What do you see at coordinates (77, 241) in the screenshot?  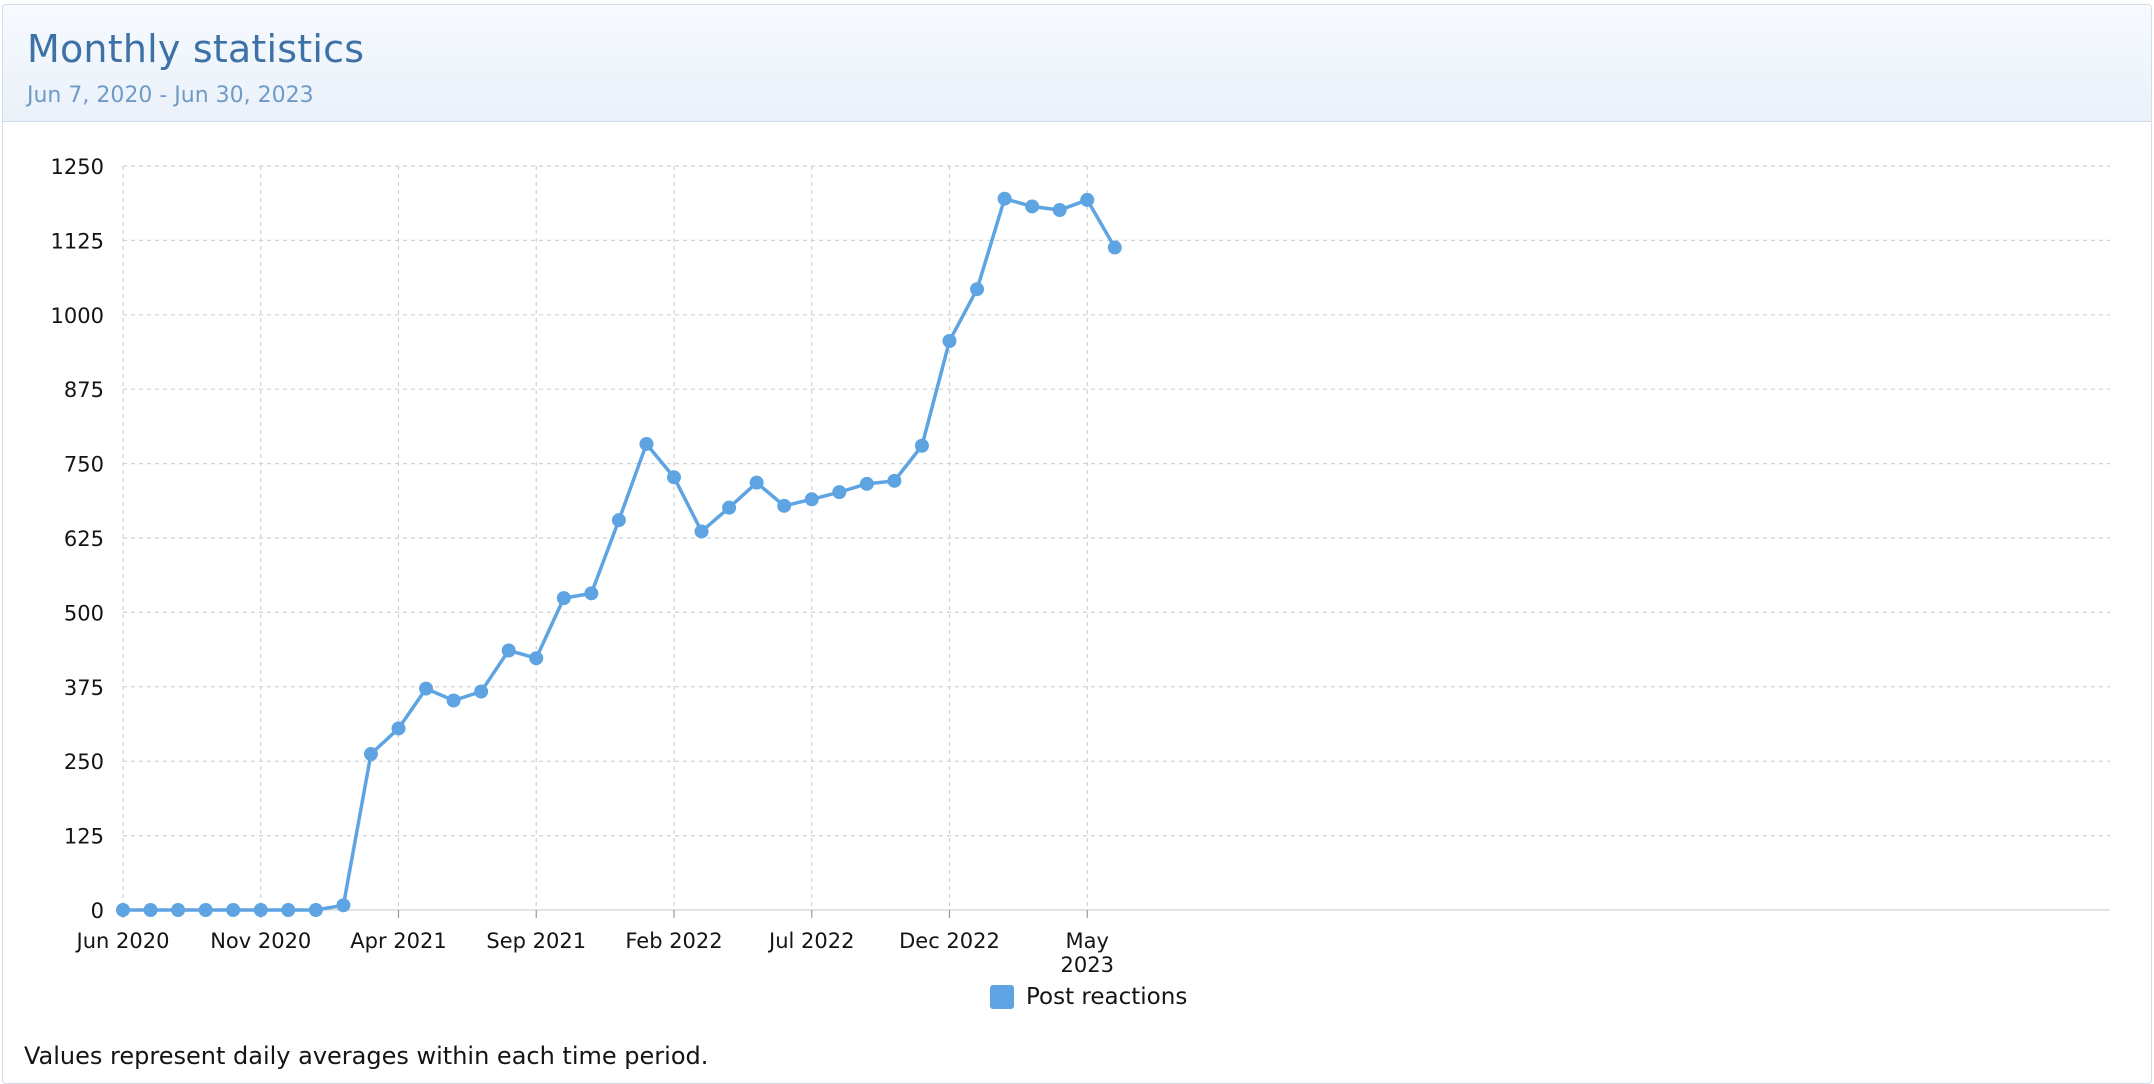 I see `y-tick-label: 1125` at bounding box center [77, 241].